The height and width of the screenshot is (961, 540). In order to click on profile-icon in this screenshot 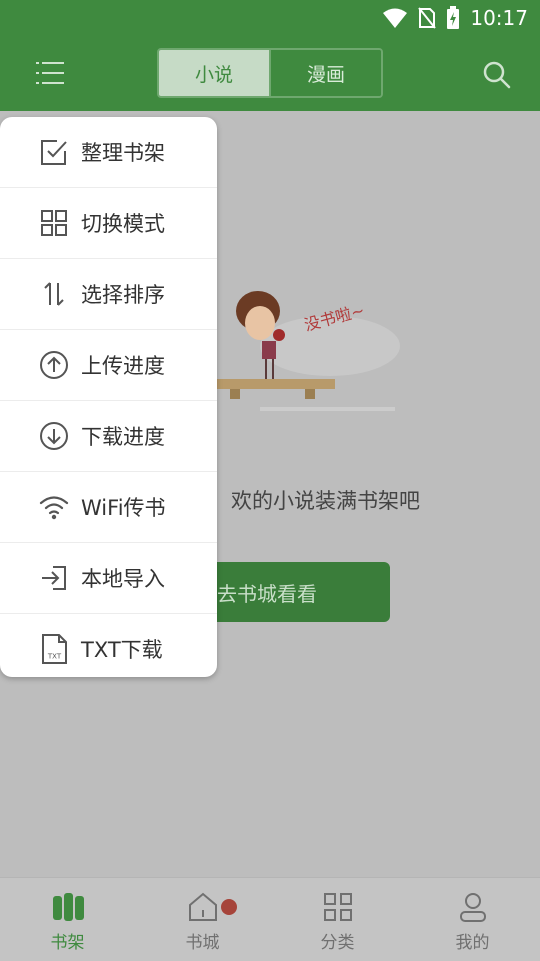, I will do `click(472, 907)`.